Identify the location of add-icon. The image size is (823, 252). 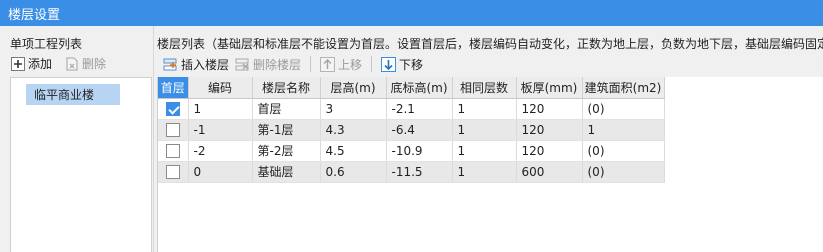
(17, 63).